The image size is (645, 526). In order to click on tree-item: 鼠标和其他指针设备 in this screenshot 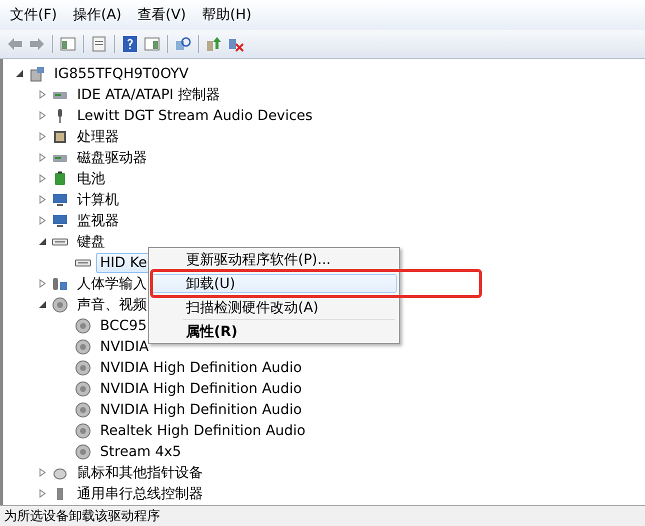, I will do `click(140, 473)`.